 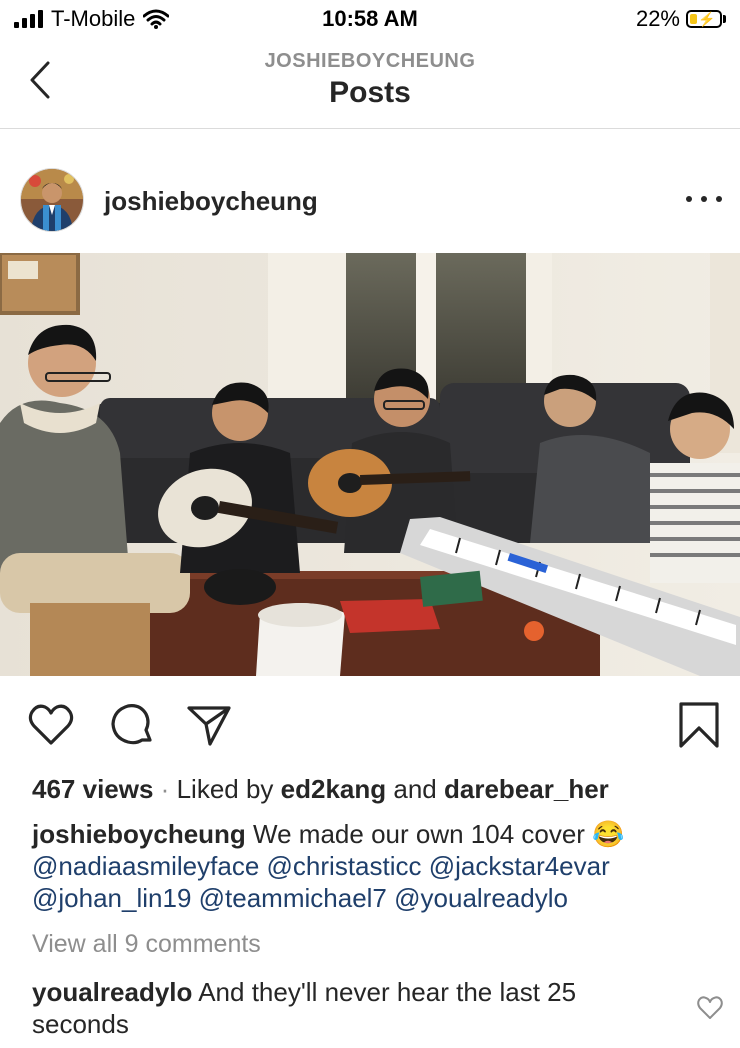 What do you see at coordinates (139, 834) in the screenshot?
I see `caption-username: joshieboycheung` at bounding box center [139, 834].